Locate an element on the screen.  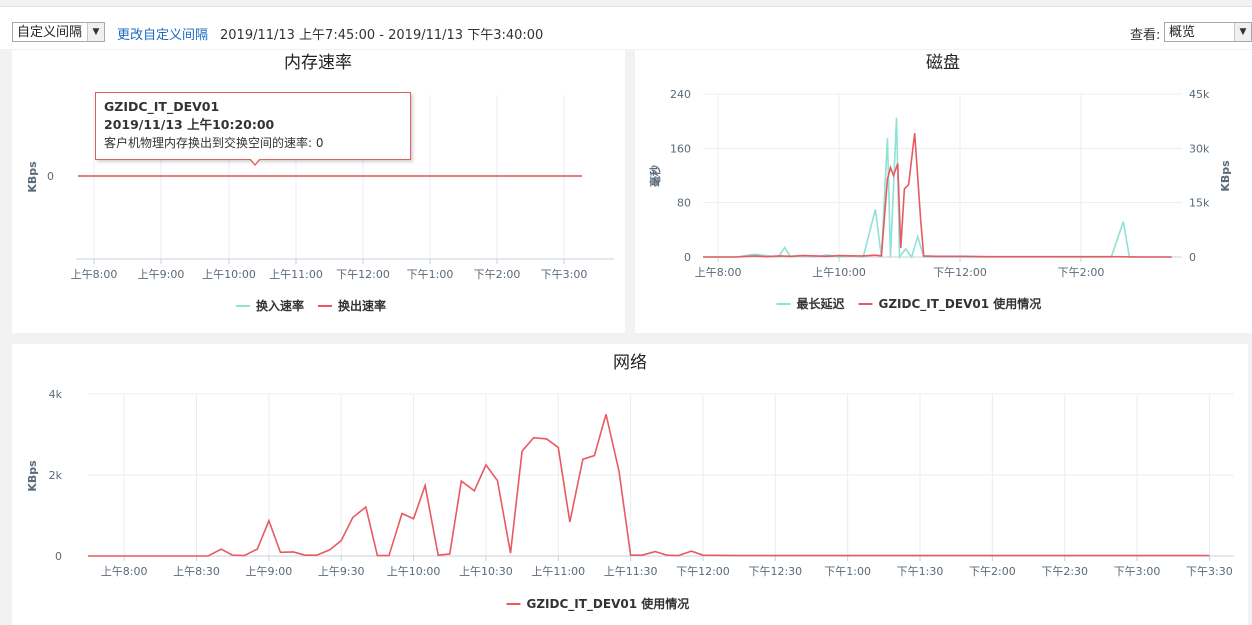
x-tick-label: 上午9:30 is located at coordinates (341, 571).